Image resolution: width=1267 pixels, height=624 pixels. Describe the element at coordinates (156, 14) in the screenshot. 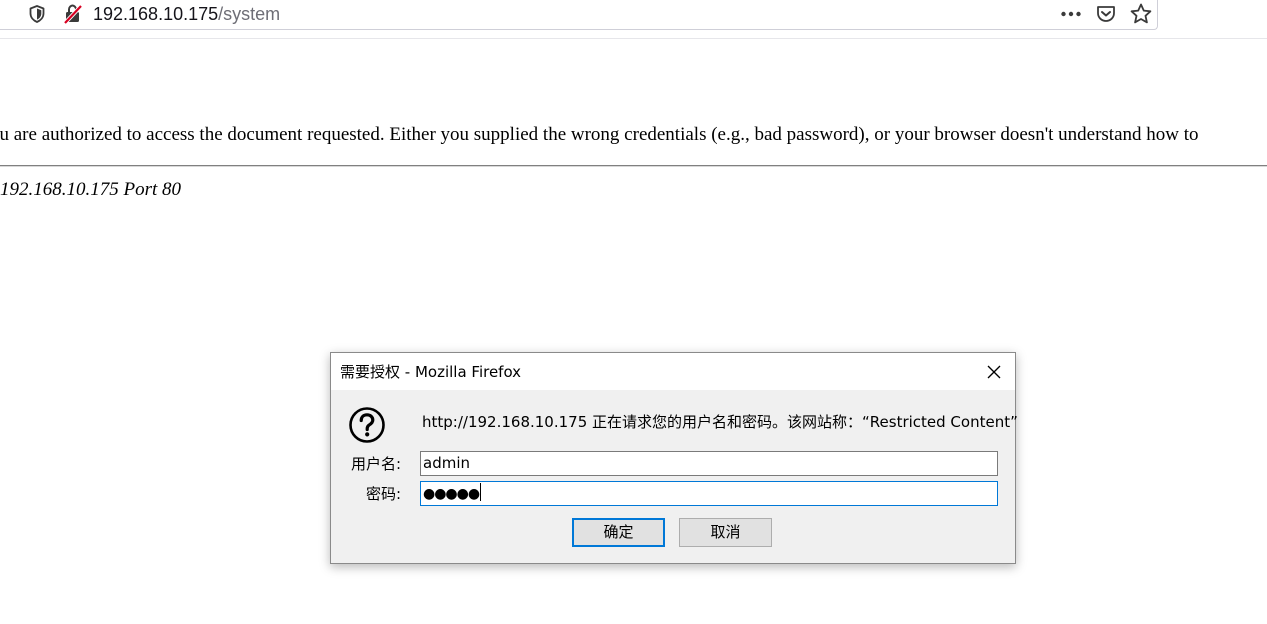

I see `url-host: 192.168.10.175` at that location.